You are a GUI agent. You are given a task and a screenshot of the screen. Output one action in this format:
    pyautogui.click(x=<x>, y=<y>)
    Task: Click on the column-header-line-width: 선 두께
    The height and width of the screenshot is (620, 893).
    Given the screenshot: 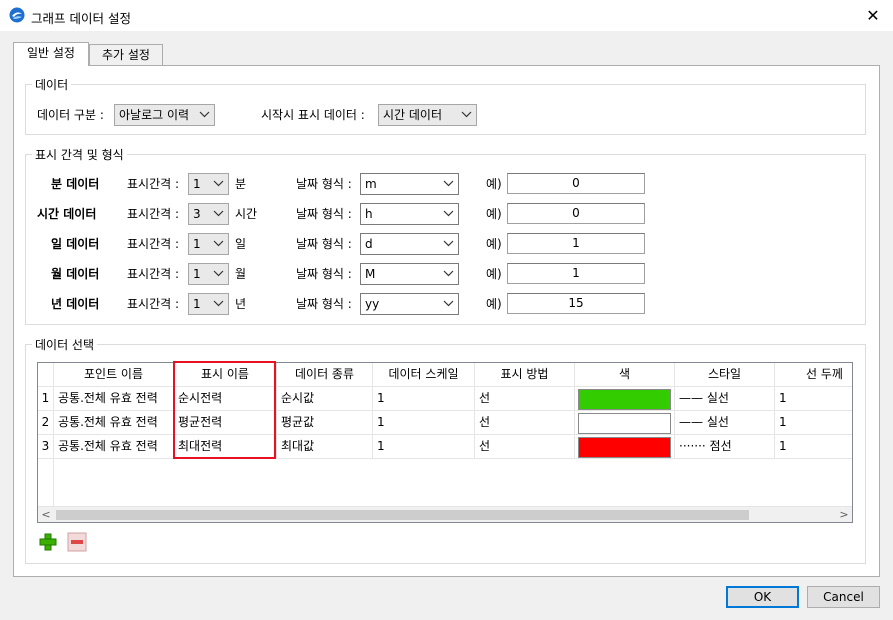 What is the action you would take?
    pyautogui.click(x=813, y=375)
    